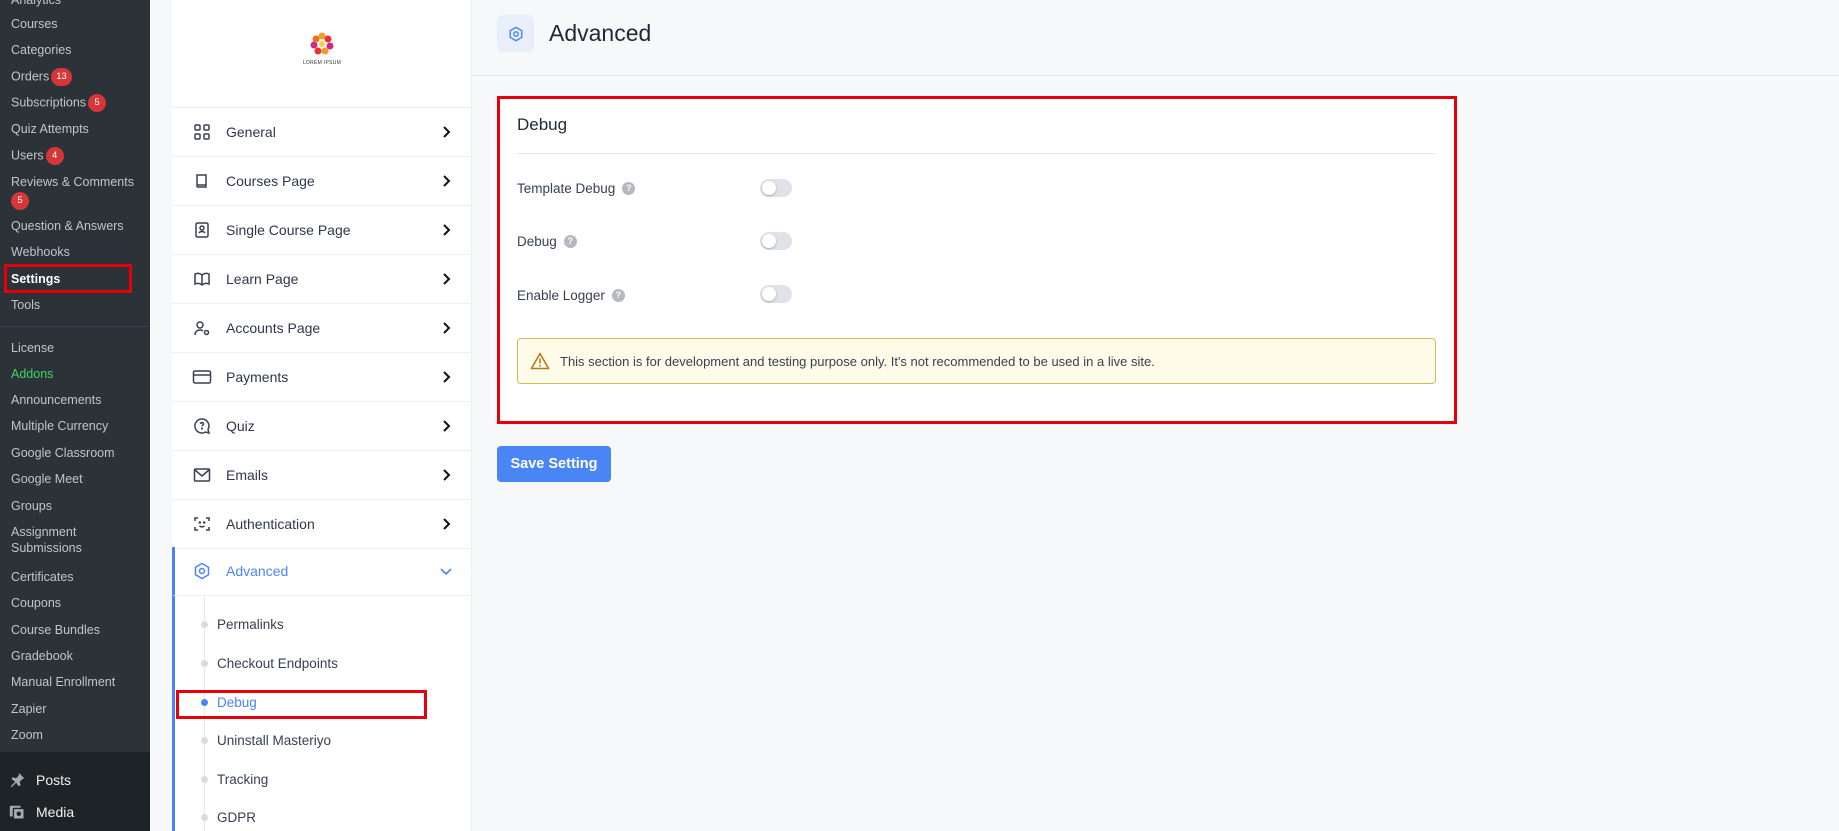 This screenshot has width=1839, height=831. Describe the element at coordinates (237, 702) in the screenshot. I see `sub-debug-label: Debug` at that location.